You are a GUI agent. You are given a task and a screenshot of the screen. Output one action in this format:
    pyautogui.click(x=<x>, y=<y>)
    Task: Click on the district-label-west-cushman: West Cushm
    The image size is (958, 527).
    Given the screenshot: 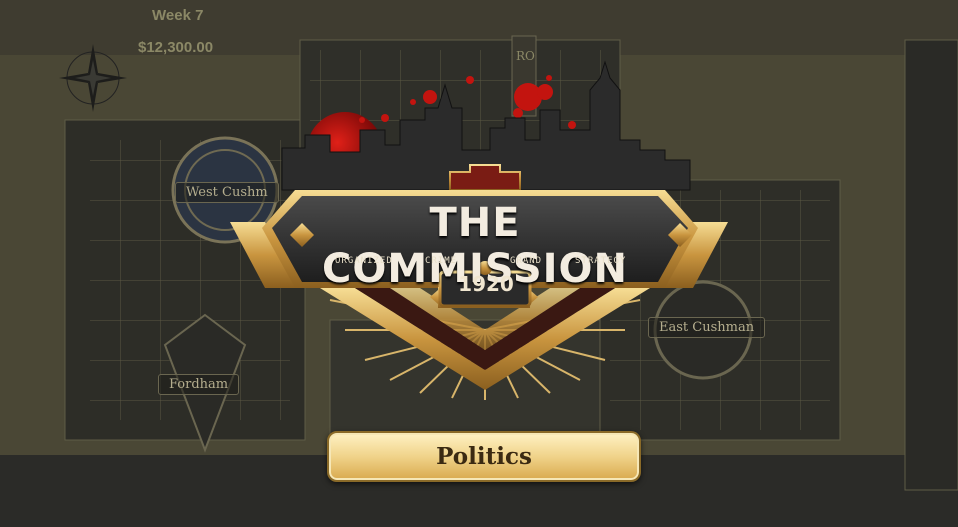 What is the action you would take?
    pyautogui.click(x=227, y=192)
    